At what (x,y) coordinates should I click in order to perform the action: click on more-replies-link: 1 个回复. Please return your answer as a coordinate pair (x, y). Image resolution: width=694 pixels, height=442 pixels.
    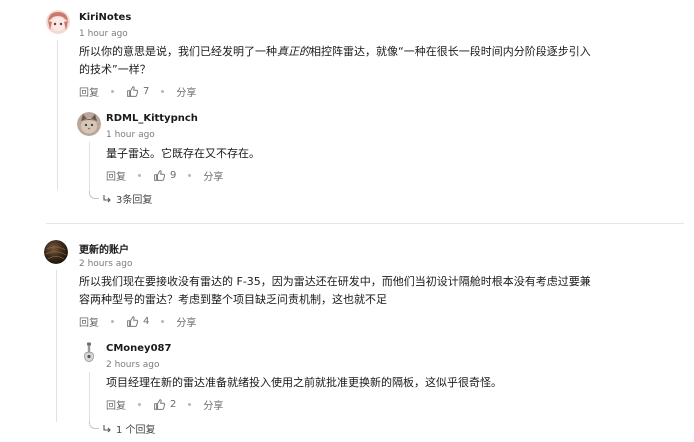
    Looking at the image, I should click on (129, 428).